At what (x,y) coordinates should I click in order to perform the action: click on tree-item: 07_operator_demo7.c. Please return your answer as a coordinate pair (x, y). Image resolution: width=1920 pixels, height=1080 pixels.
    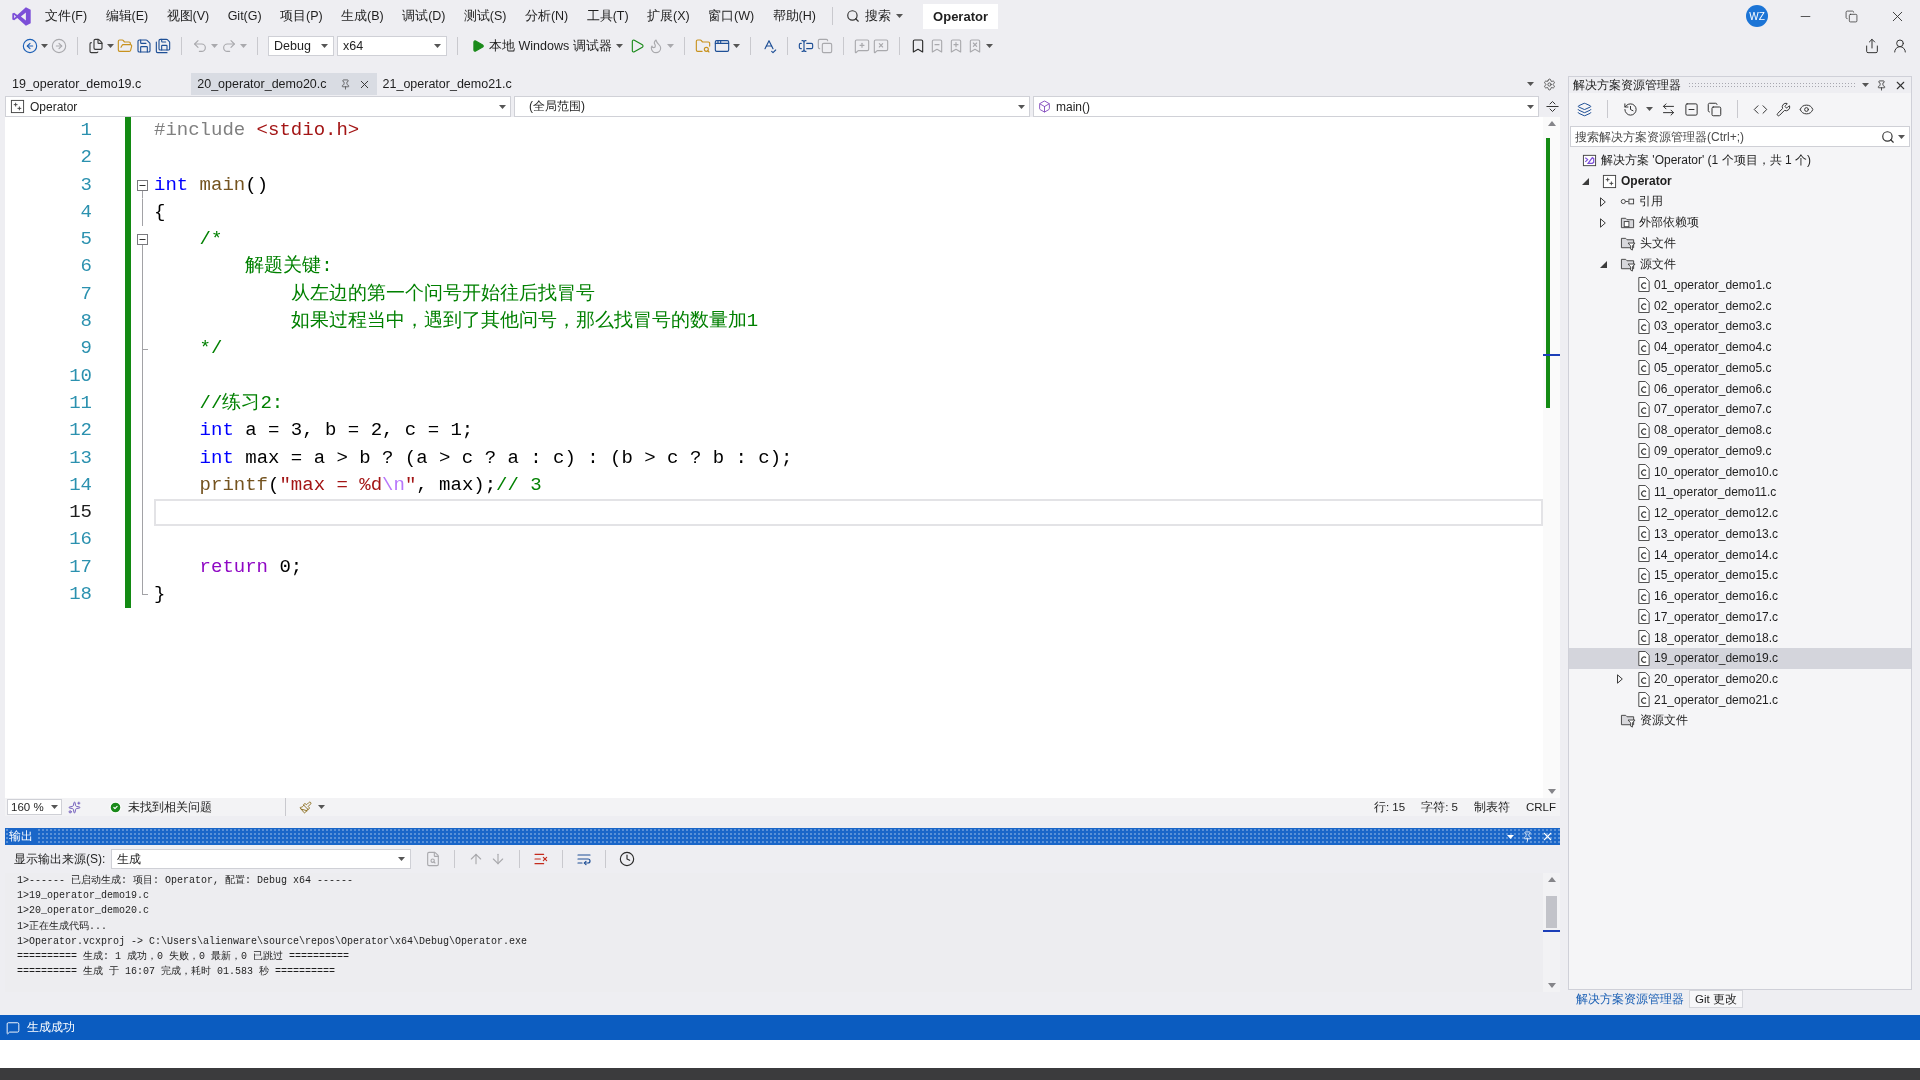
    Looking at the image, I should click on (1740, 409).